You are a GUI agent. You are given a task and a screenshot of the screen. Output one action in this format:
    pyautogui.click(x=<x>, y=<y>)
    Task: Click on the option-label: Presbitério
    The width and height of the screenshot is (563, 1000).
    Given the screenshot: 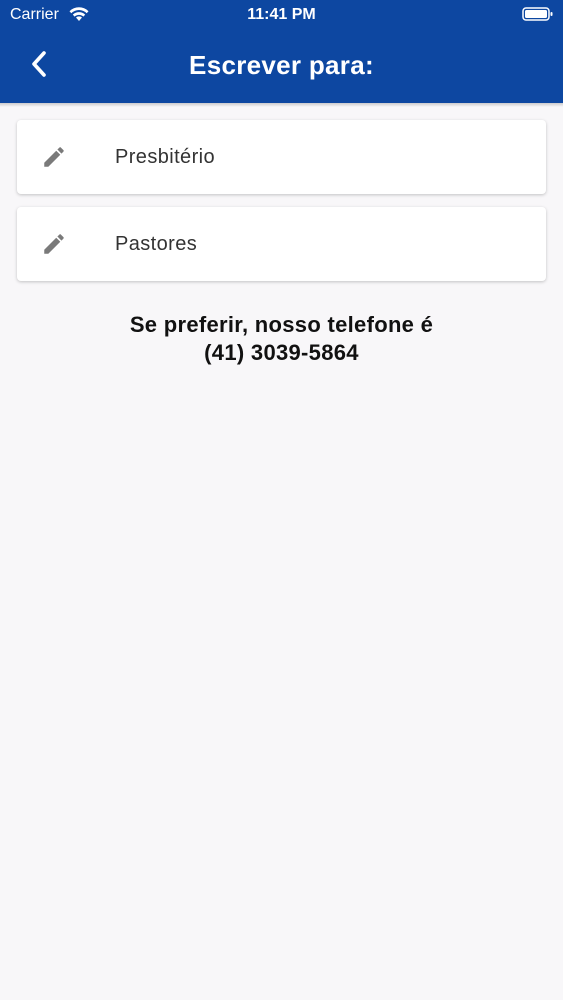 What is the action you would take?
    pyautogui.click(x=165, y=157)
    